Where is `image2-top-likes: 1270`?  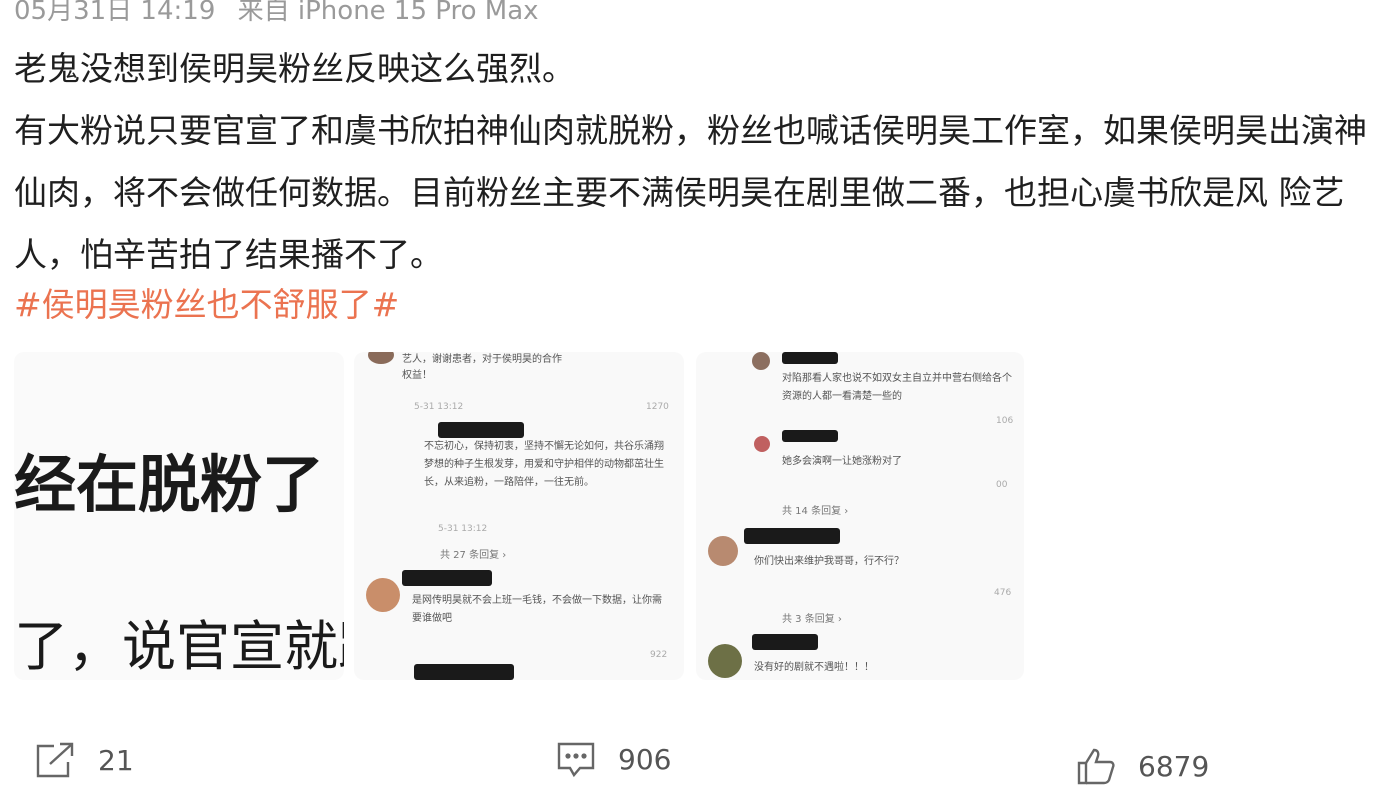 image2-top-likes: 1270 is located at coordinates (657, 407).